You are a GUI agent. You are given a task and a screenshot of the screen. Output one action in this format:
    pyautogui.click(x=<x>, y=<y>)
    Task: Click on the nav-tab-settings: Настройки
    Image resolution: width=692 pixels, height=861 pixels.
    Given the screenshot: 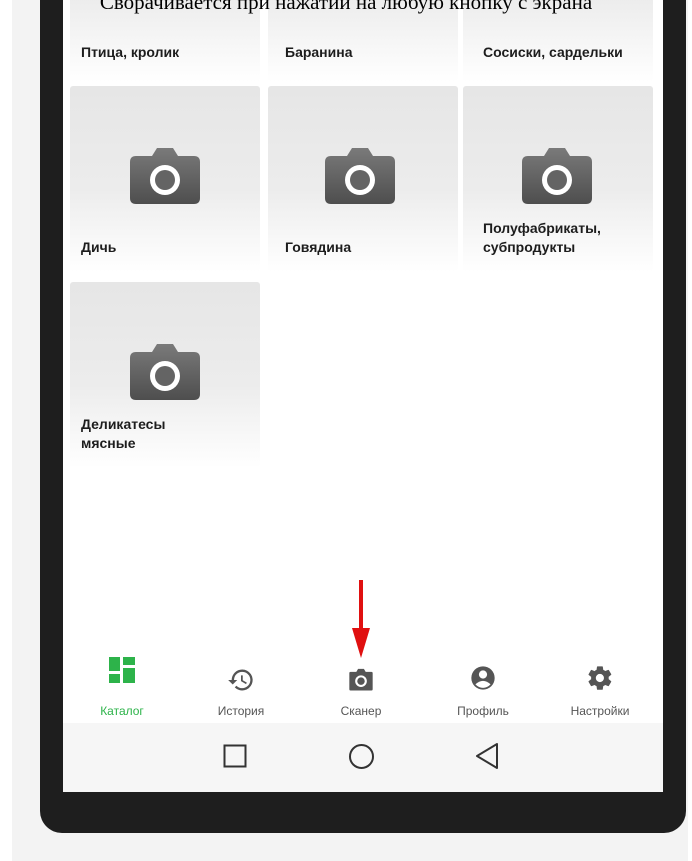 What is the action you would take?
    pyautogui.click(x=600, y=689)
    